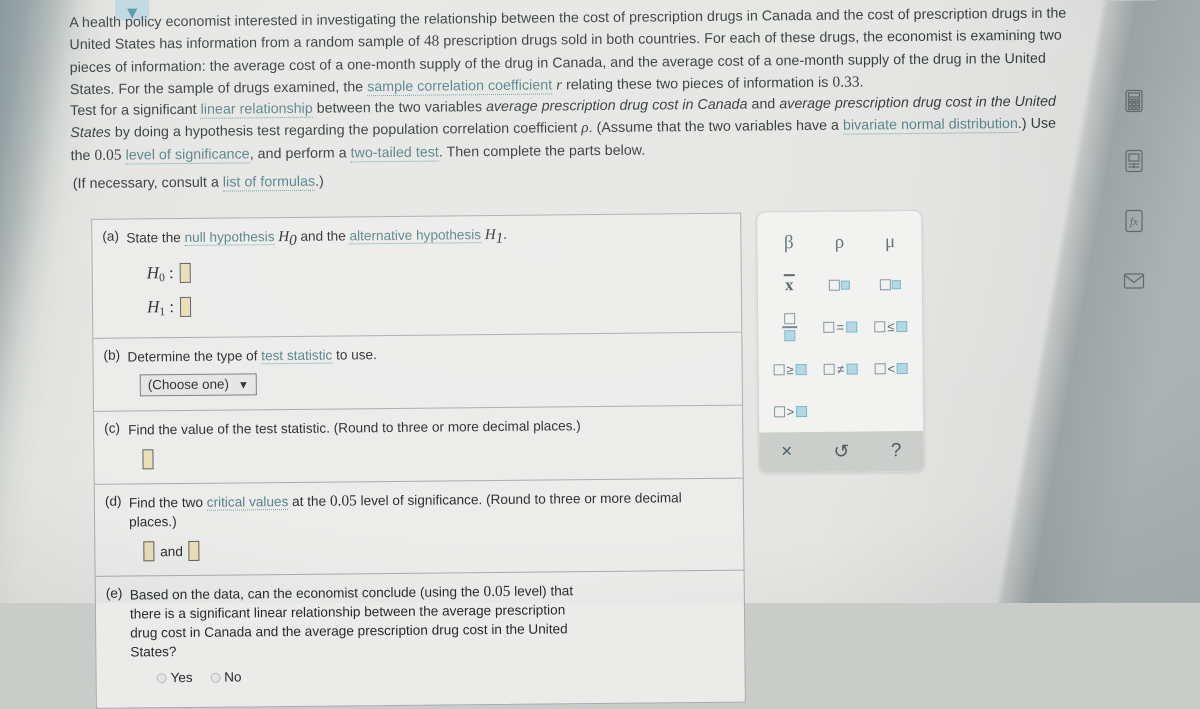  Describe the element at coordinates (839, 284) in the screenshot. I see `superscript-key` at that location.